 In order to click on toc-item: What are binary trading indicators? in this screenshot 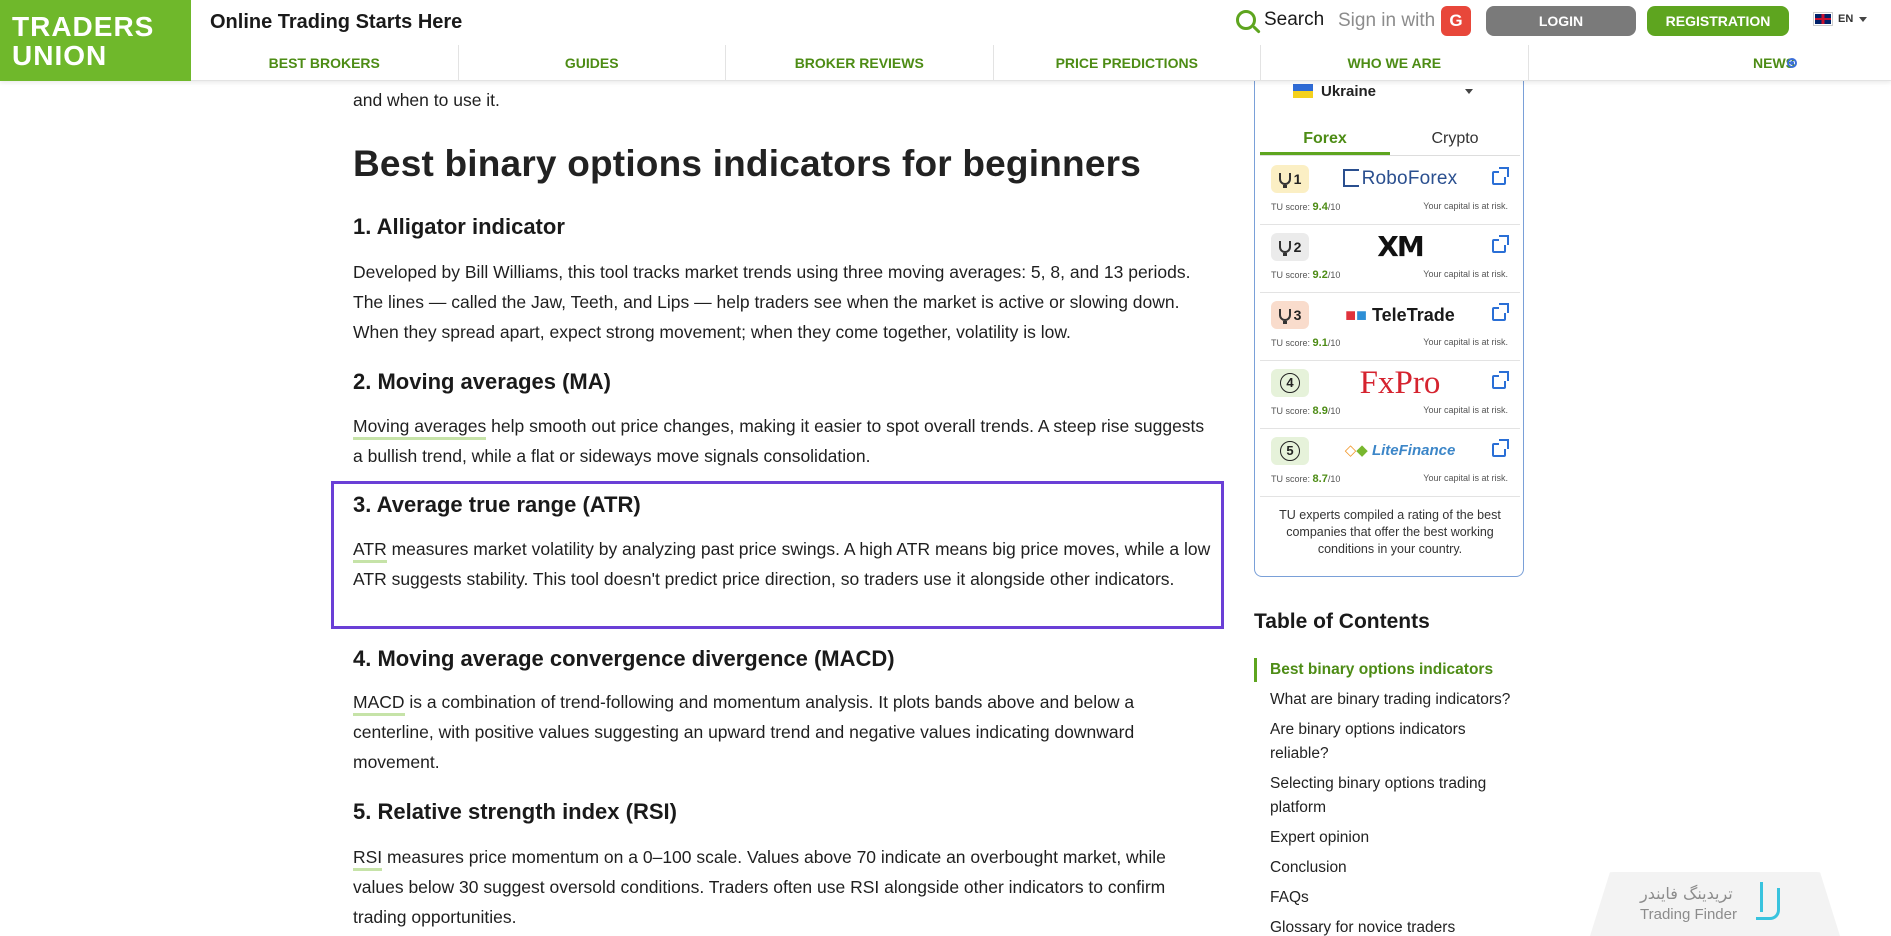, I will do `click(1389, 700)`.